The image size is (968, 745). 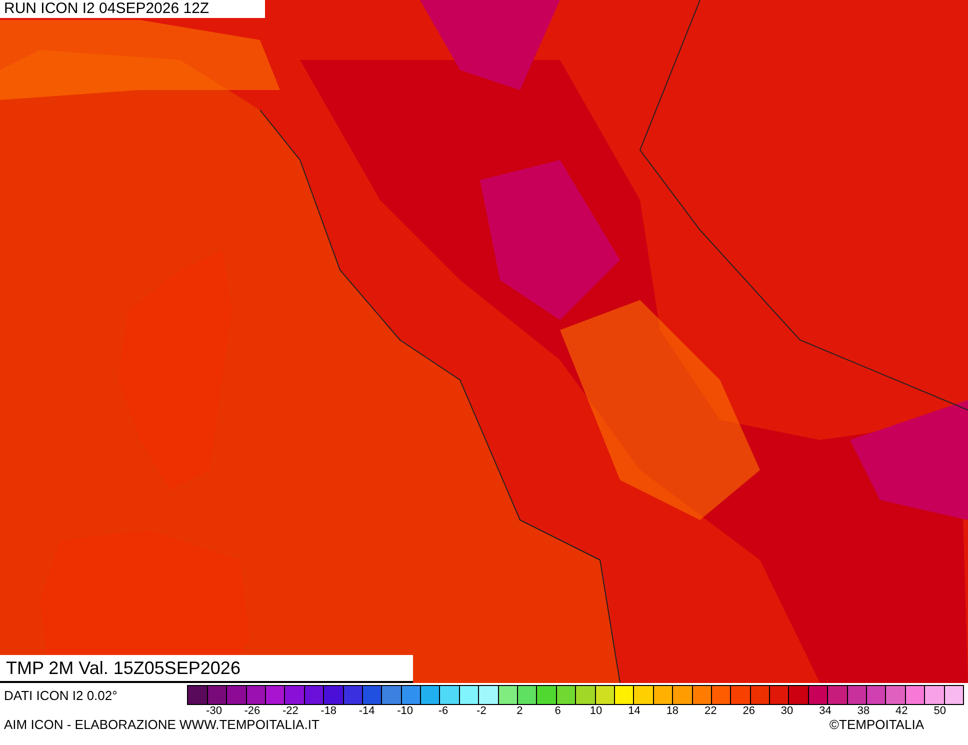 I want to click on scale-label: 30, so click(x=787, y=711).